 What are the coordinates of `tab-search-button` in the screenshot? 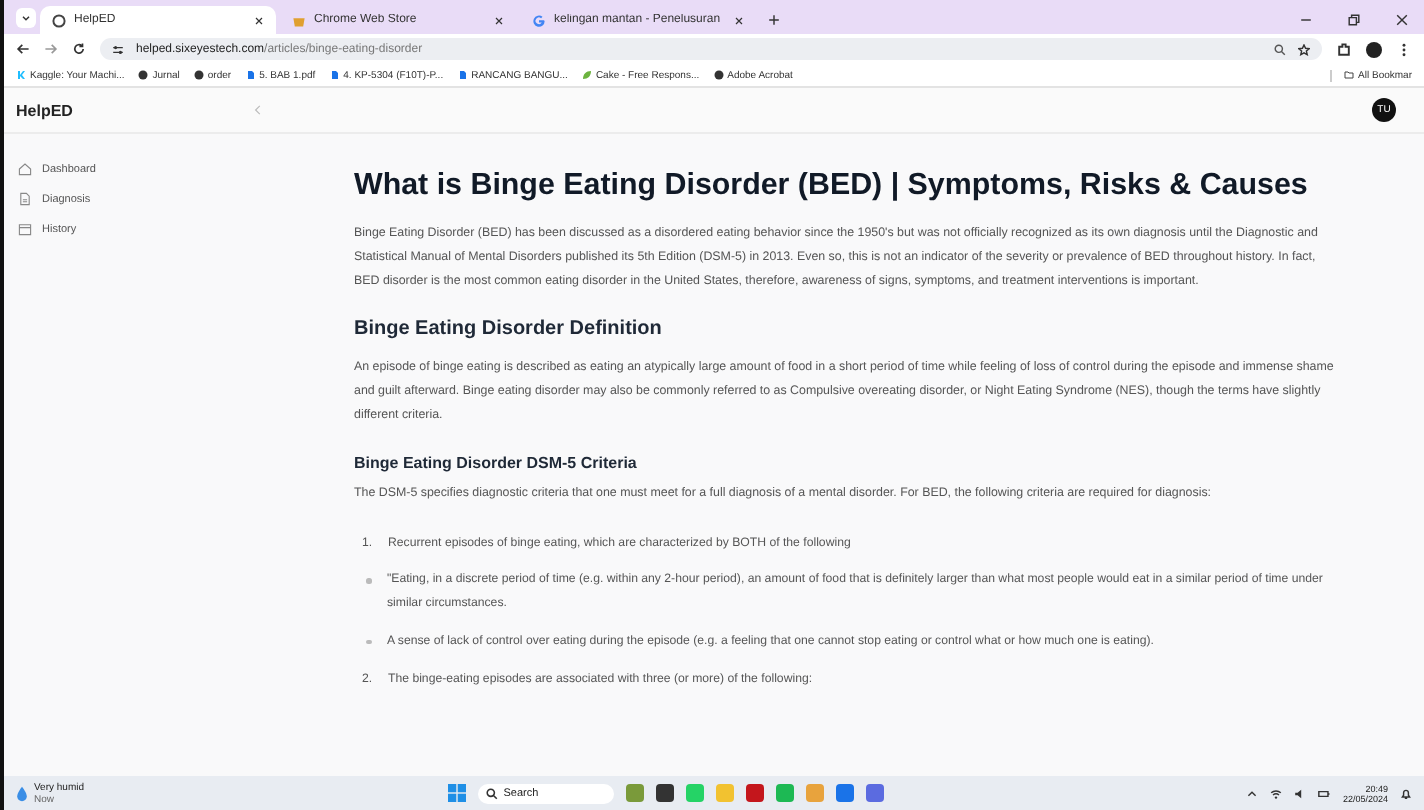 It's located at (26, 18).